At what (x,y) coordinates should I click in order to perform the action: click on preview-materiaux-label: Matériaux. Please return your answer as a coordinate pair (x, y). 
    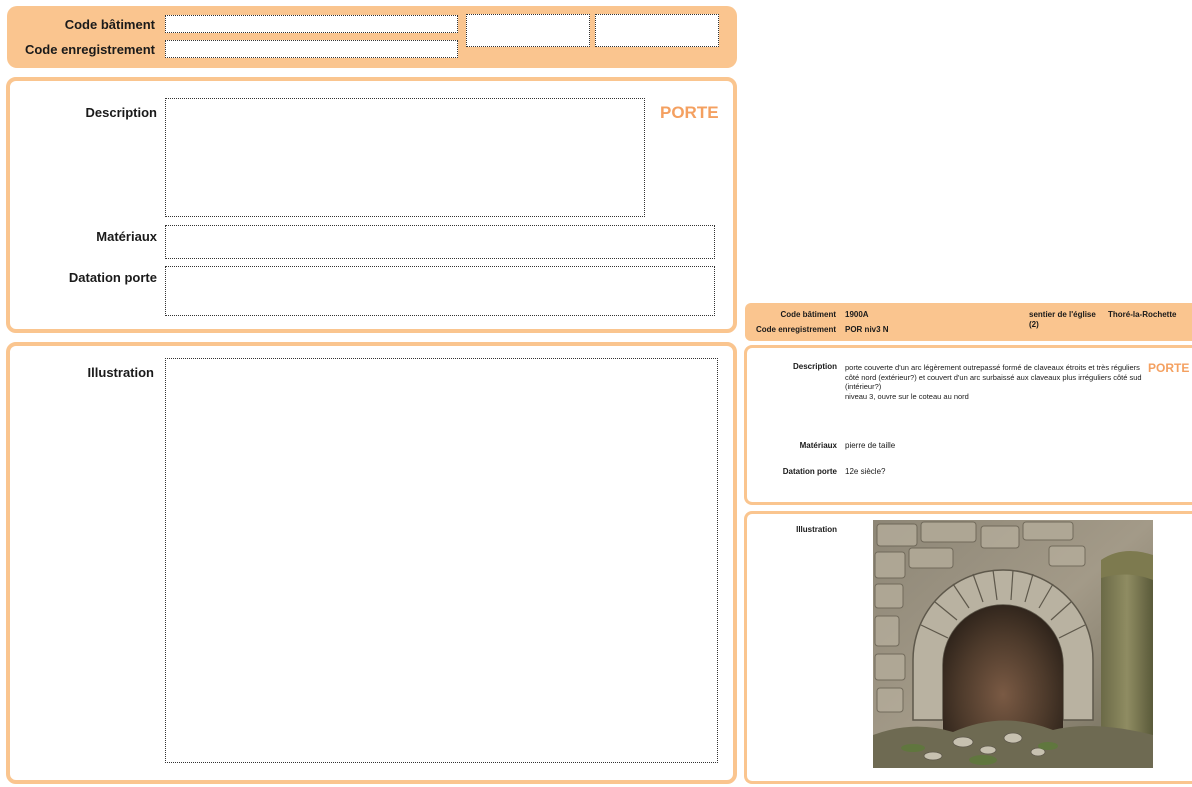
    Looking at the image, I should click on (818, 445).